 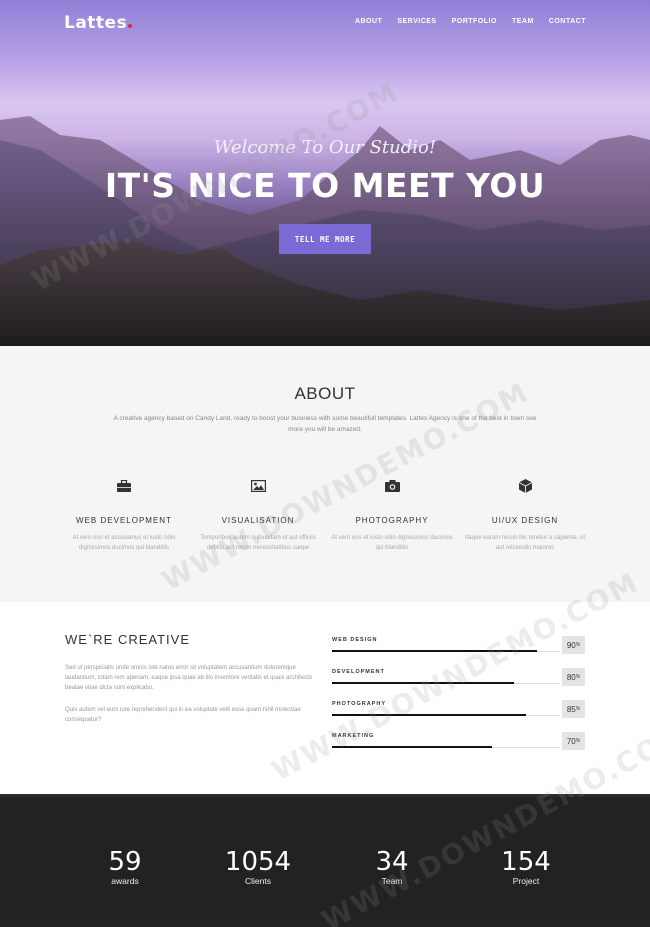 I want to click on brand-logo: Lattes, so click(x=98, y=23).